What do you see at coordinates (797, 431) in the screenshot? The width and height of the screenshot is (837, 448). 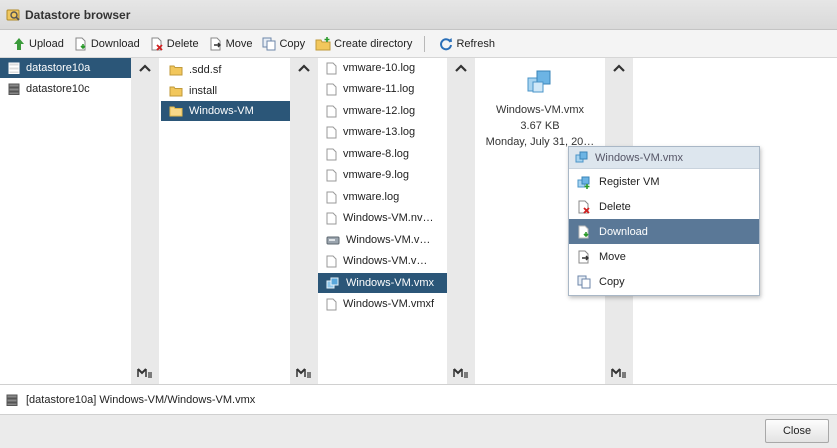 I see `close-button: Close` at bounding box center [797, 431].